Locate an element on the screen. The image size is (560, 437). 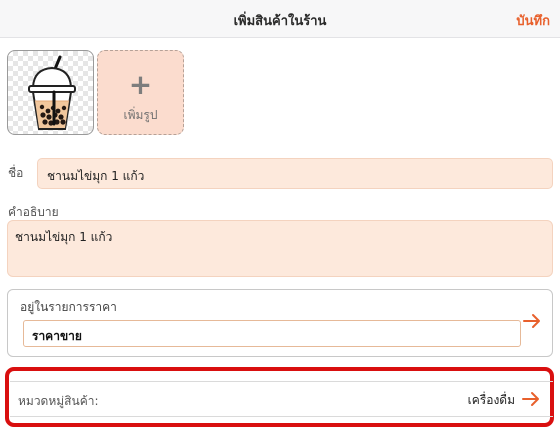
page-title: เพิ่มสินค้าในร้าน is located at coordinates (280, 21).